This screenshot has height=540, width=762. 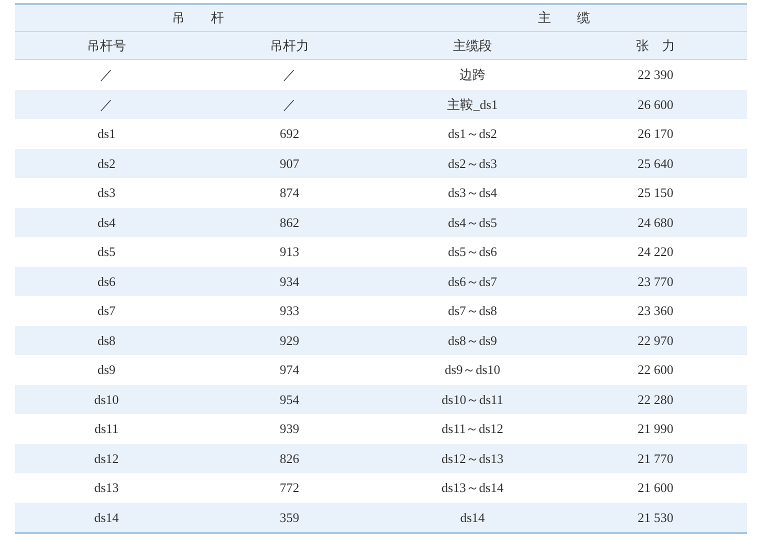 What do you see at coordinates (472, 45) in the screenshot?
I see `column-header: 主缆段` at bounding box center [472, 45].